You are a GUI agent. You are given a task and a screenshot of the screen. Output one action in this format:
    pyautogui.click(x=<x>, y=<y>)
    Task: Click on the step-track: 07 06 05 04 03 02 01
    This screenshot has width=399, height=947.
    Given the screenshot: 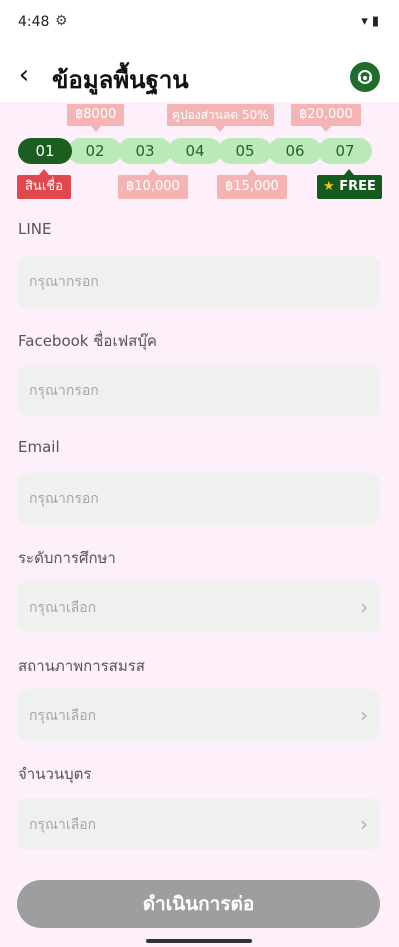 What is the action you would take?
    pyautogui.click(x=195, y=151)
    